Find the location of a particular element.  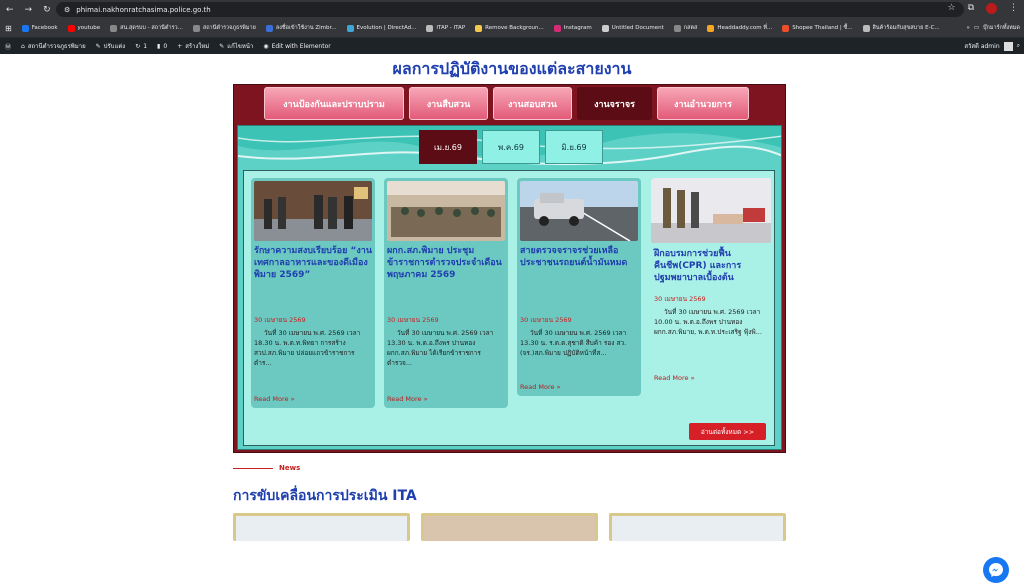

tab-department: งานจราจร is located at coordinates (614, 103).